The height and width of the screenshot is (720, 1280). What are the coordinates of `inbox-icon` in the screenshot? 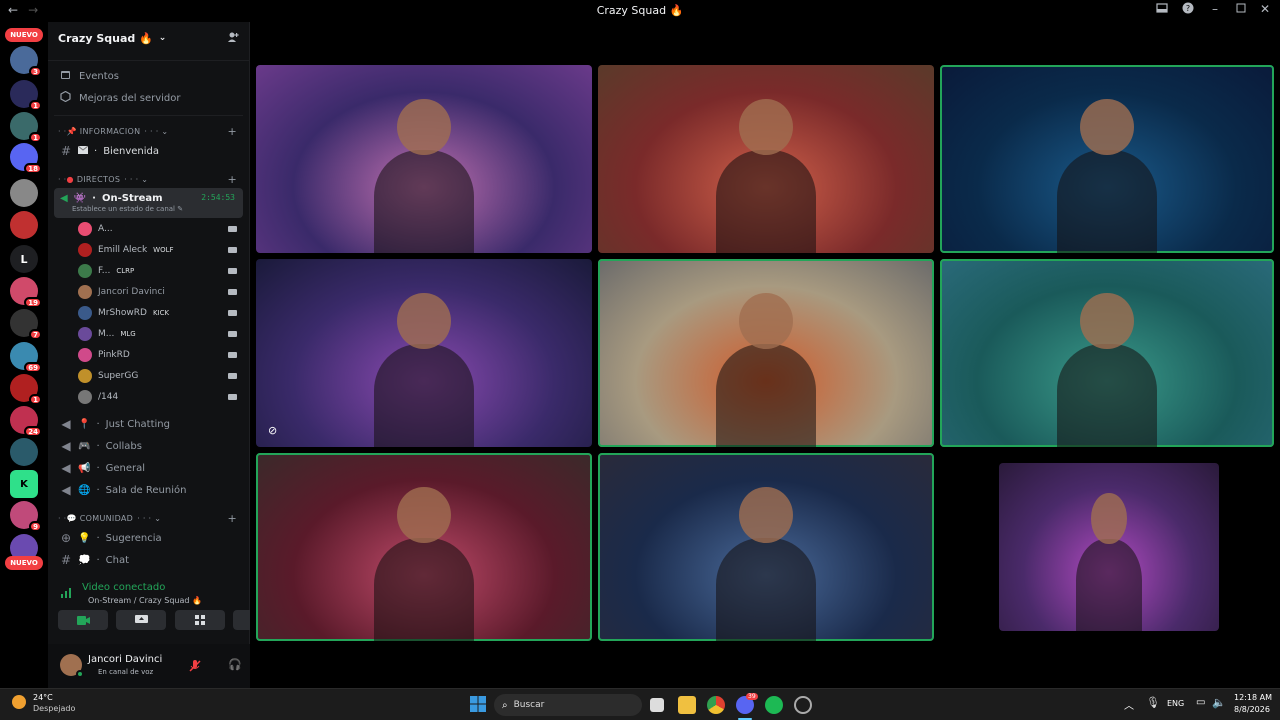 It's located at (1162, 9).